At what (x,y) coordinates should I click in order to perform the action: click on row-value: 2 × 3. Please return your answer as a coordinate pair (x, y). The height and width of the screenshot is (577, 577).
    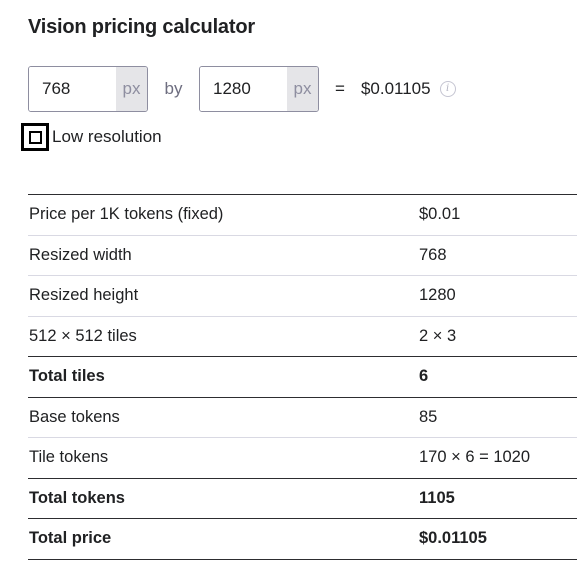
    Looking at the image, I should click on (498, 336).